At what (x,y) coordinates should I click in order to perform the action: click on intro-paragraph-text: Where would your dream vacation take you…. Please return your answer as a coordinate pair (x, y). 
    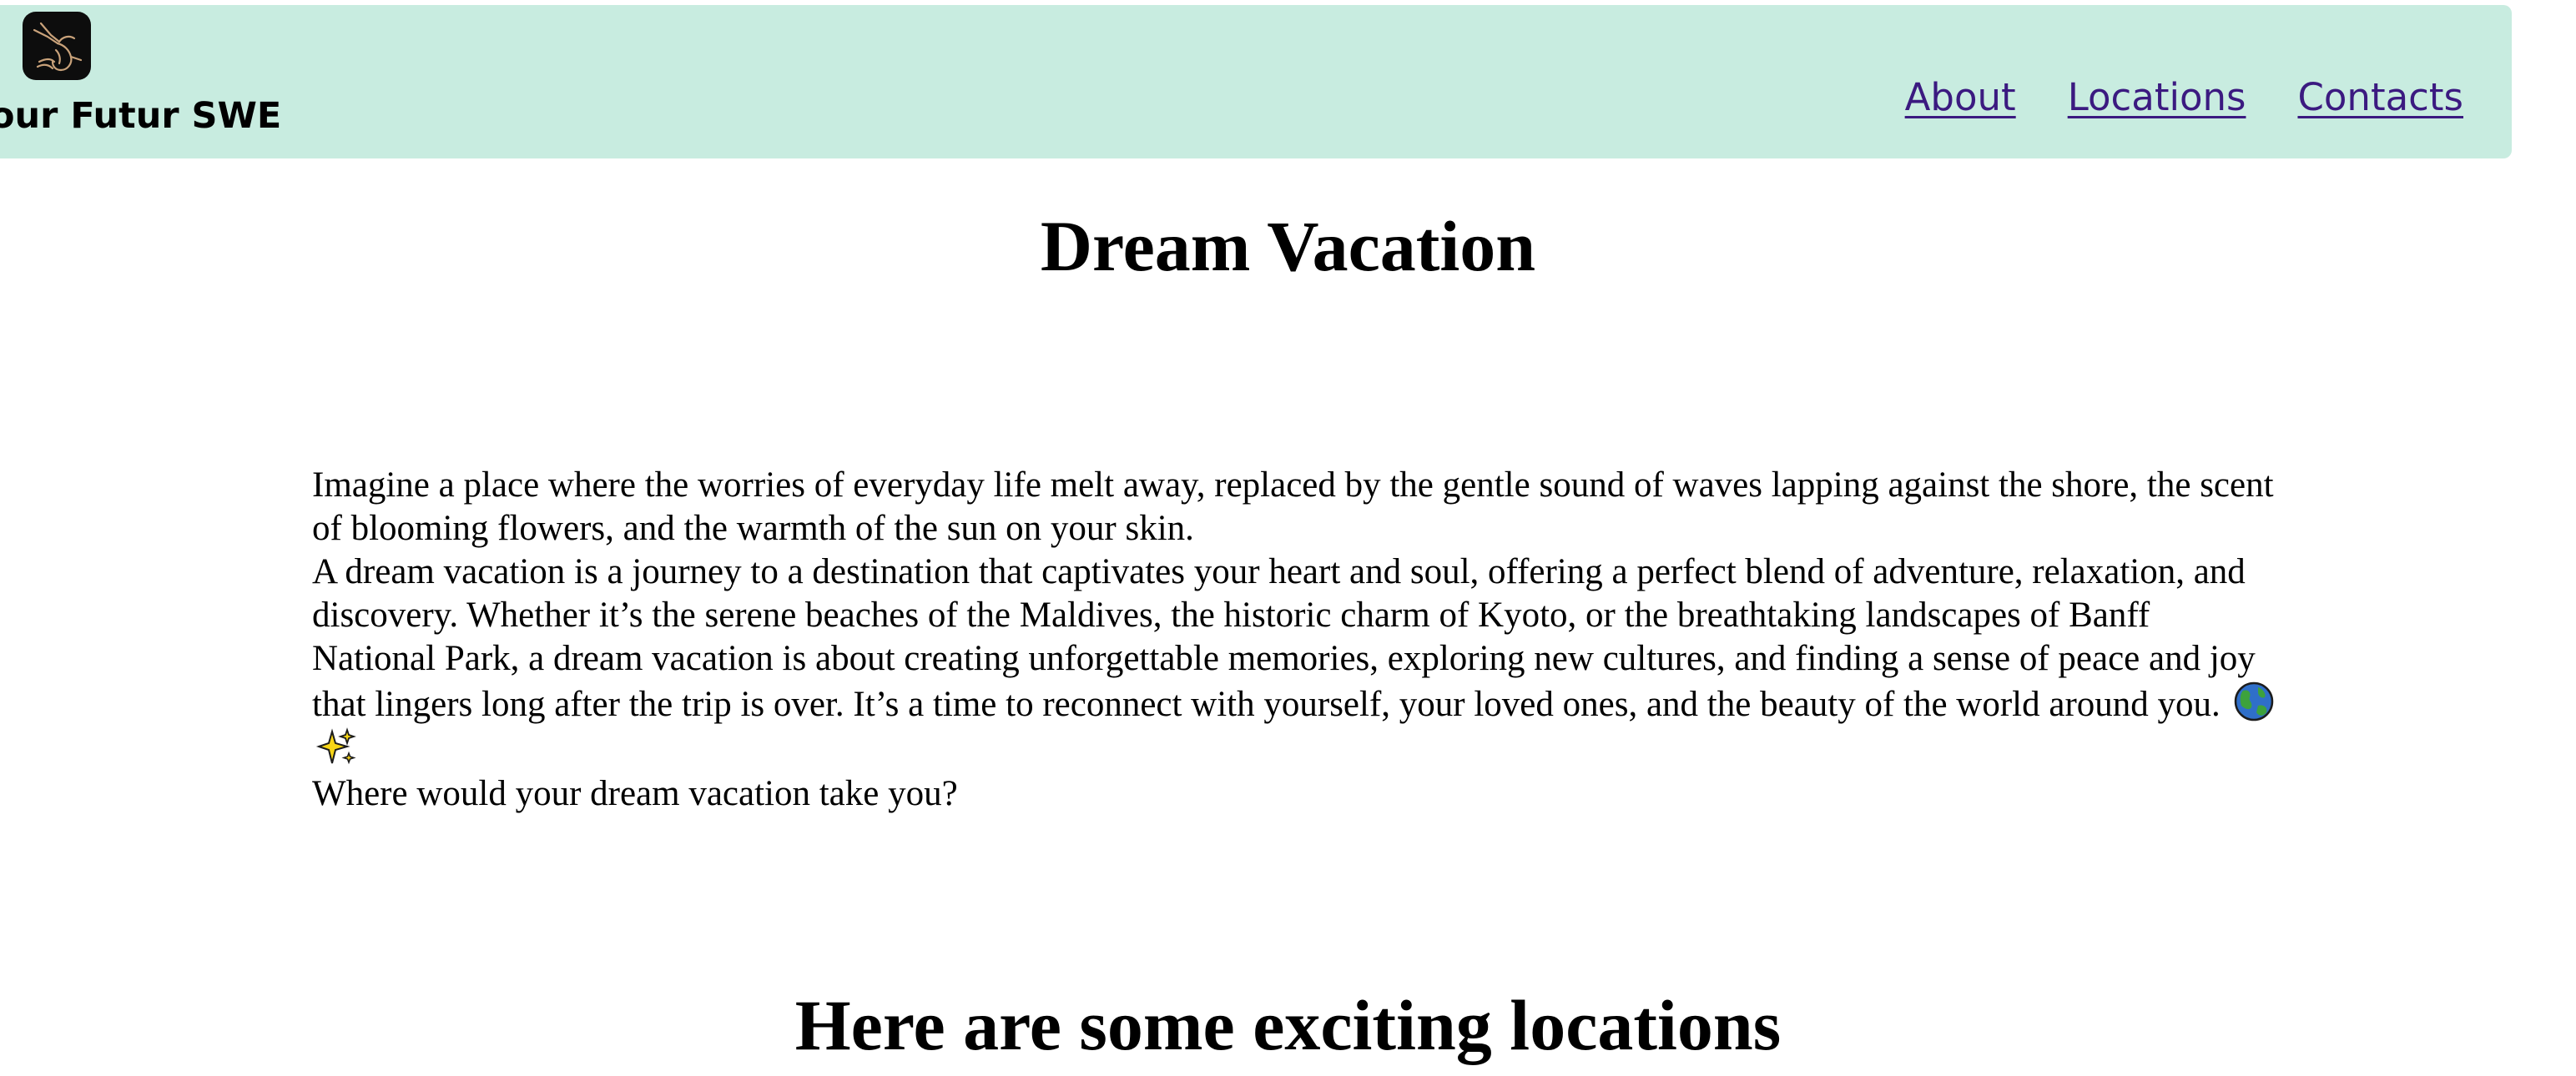
    Looking at the image, I should click on (635, 793).